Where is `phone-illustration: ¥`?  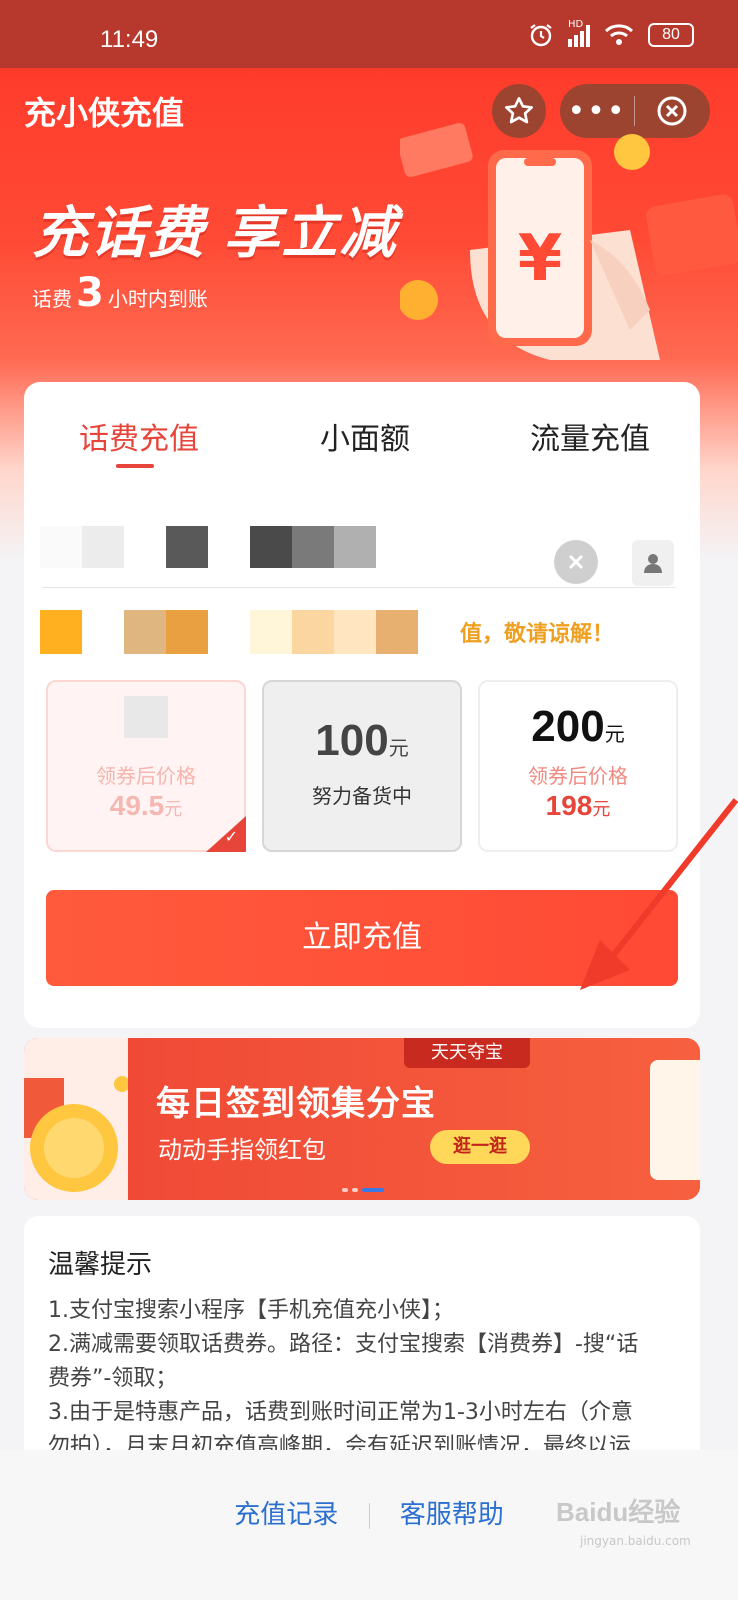 phone-illustration: ¥ is located at coordinates (569, 241).